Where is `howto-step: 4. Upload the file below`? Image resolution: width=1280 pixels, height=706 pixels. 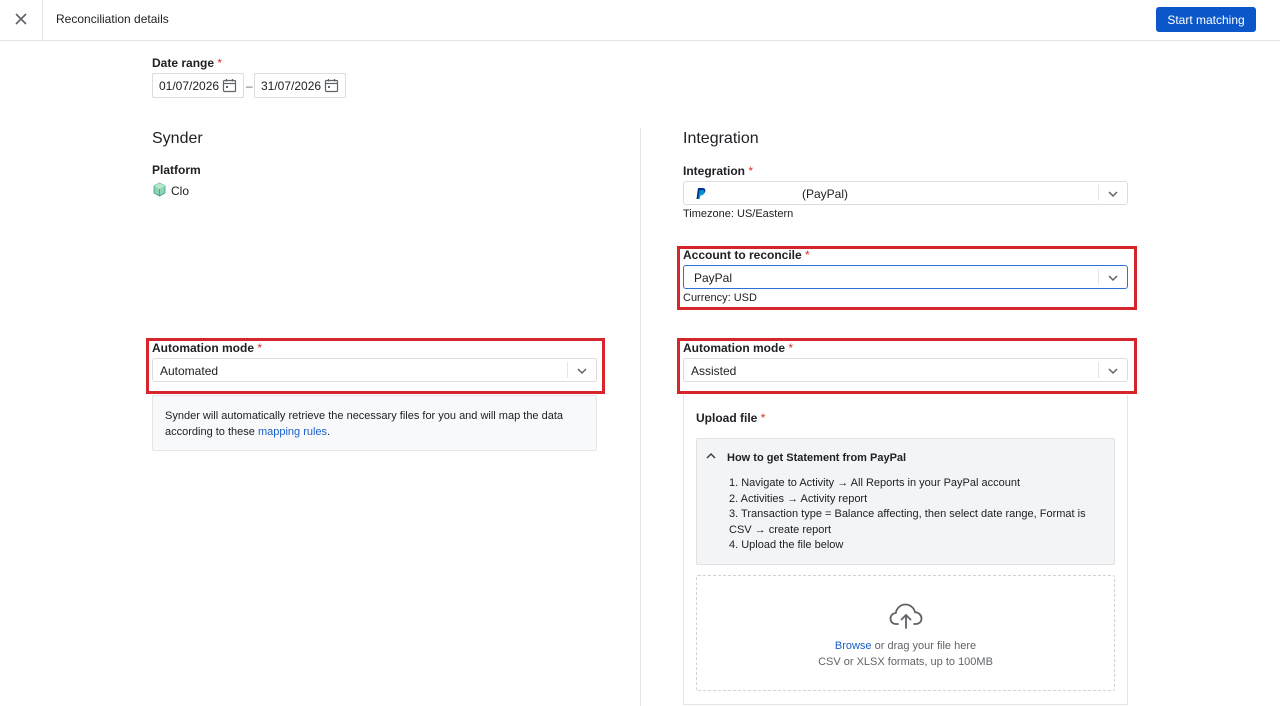 howto-step: 4. Upload the file below is located at coordinates (786, 545).